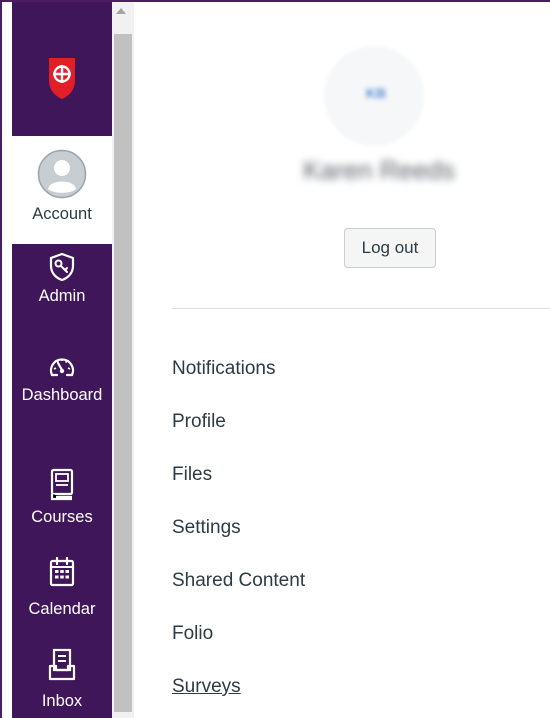 This screenshot has height=718, width=550. Describe the element at coordinates (192, 634) in the screenshot. I see `menu-link-folio: Folio` at that location.